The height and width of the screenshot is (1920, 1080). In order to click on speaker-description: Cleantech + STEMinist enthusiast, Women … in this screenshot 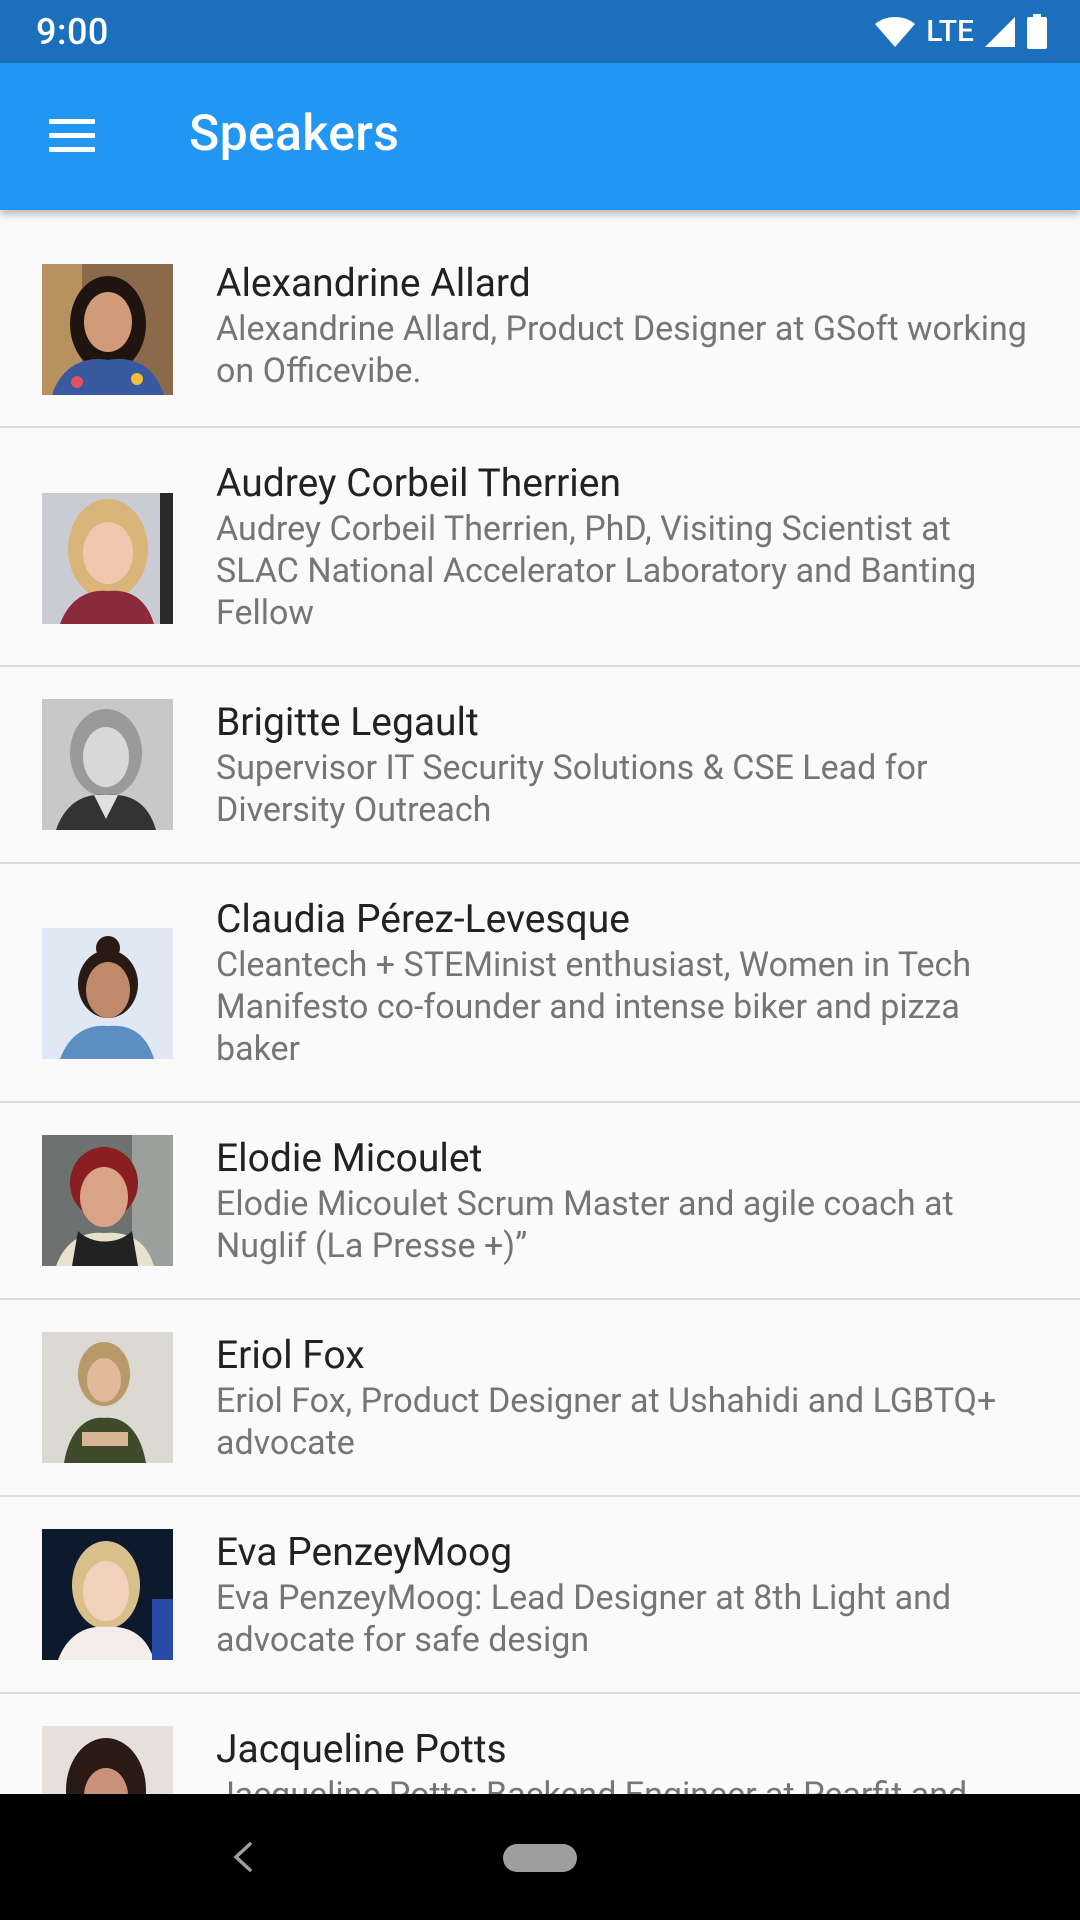, I will do `click(594, 1007)`.